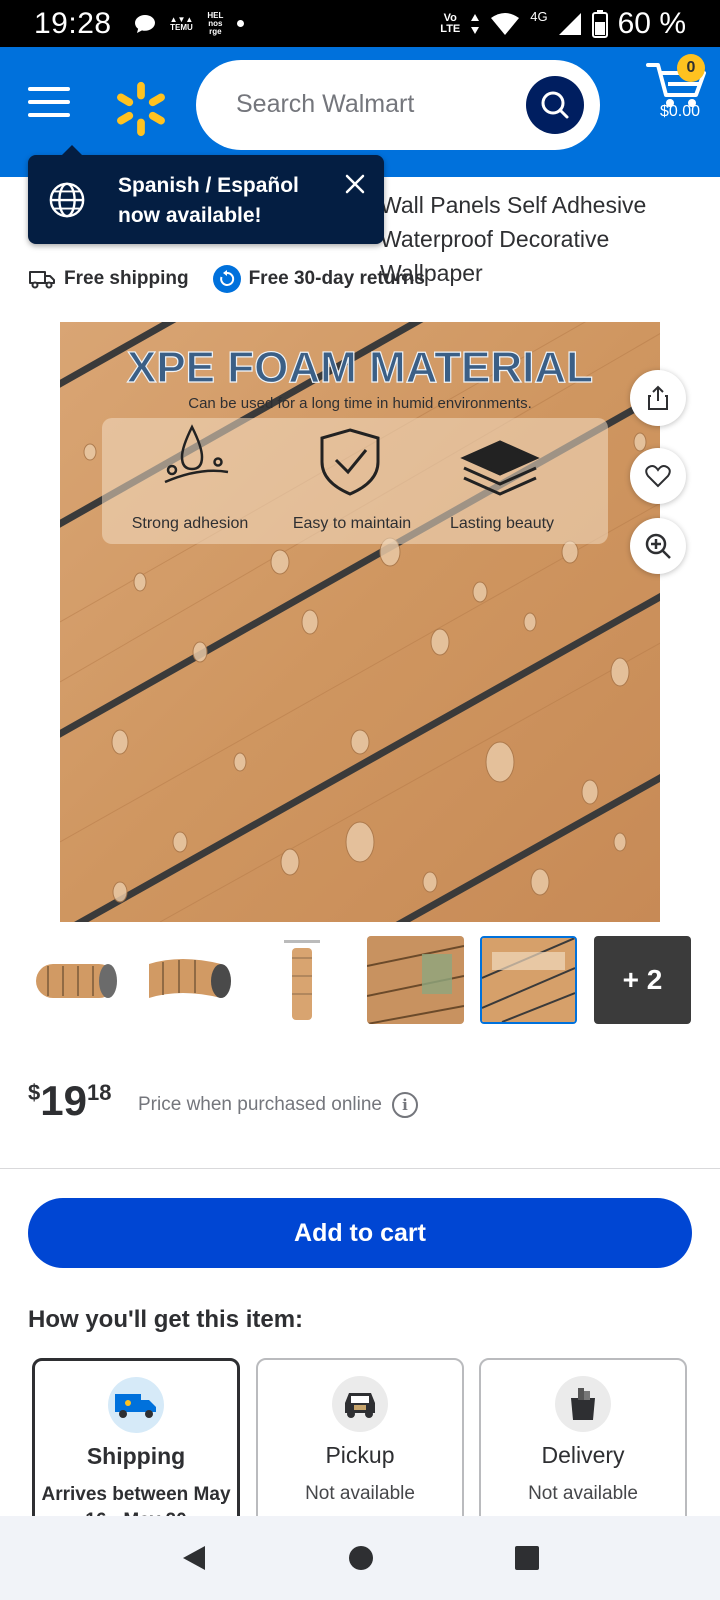  Describe the element at coordinates (599, 23) in the screenshot. I see `battery-icon` at that location.